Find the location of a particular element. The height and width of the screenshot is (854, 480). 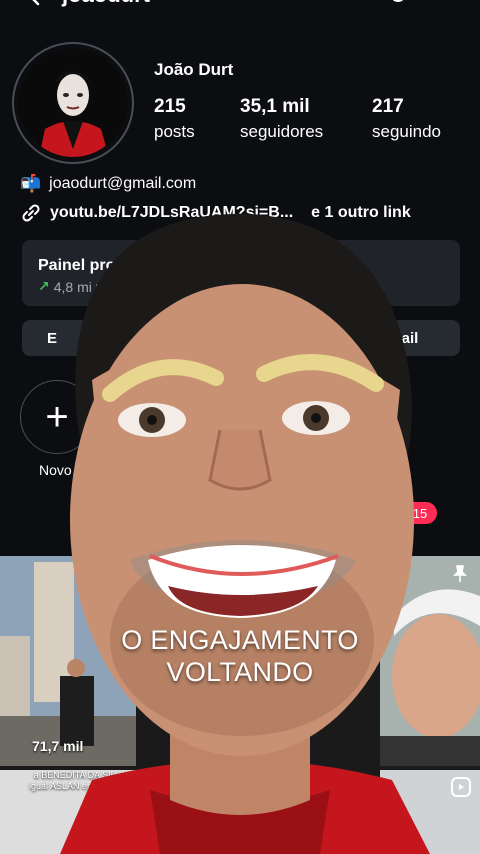

profile-avatar-ring is located at coordinates (73, 103).